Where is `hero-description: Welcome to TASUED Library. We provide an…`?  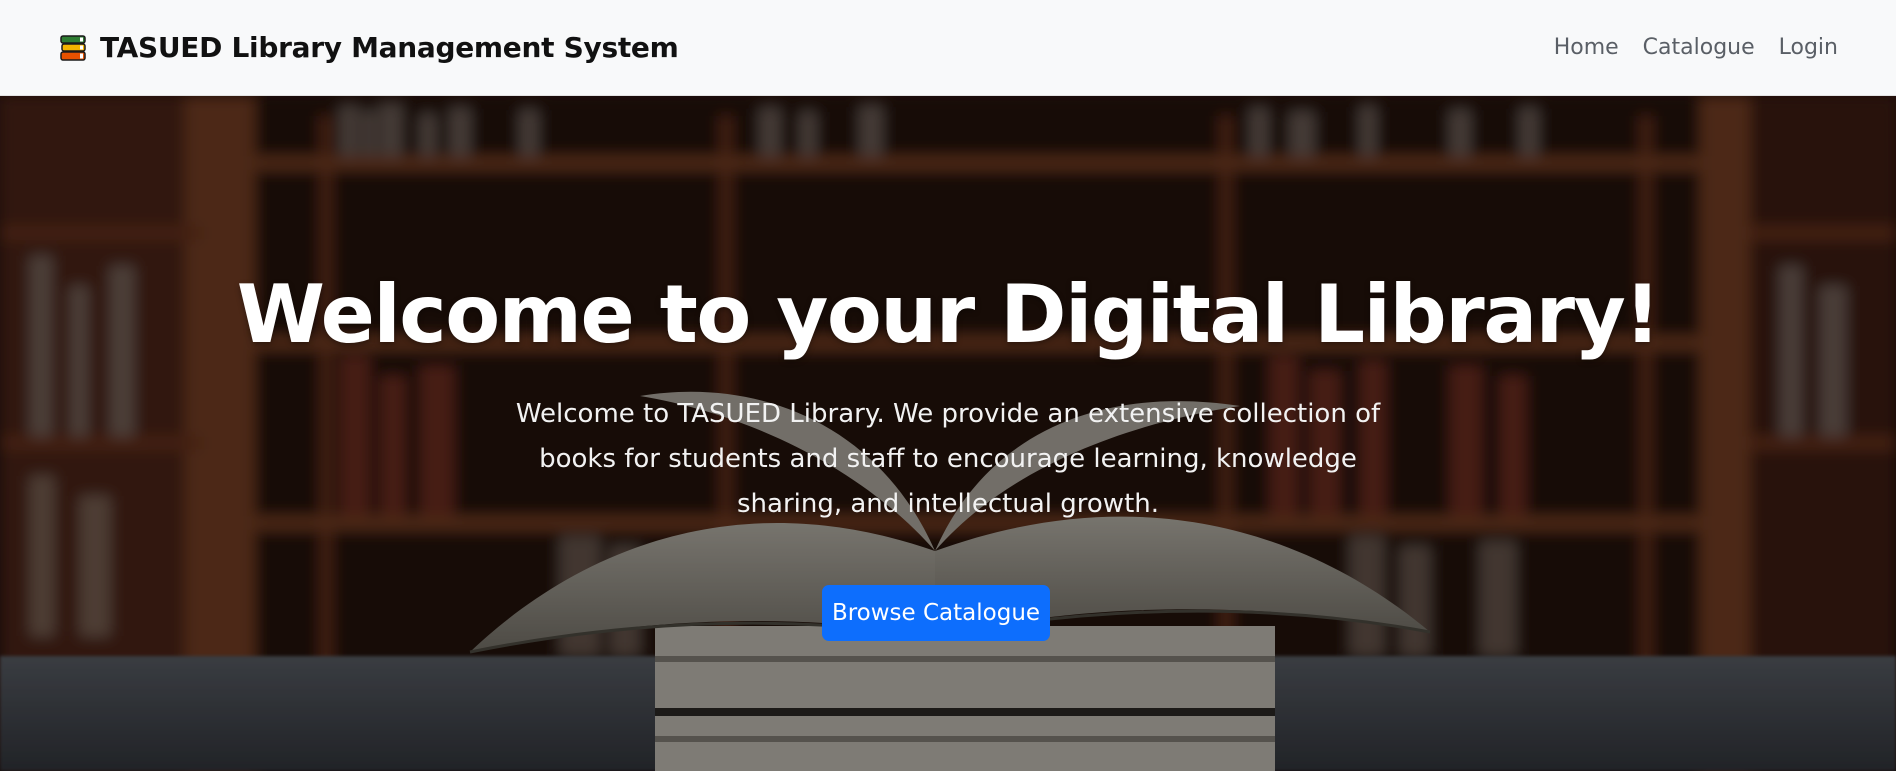 hero-description: Welcome to TASUED Library. We provide an… is located at coordinates (948, 459).